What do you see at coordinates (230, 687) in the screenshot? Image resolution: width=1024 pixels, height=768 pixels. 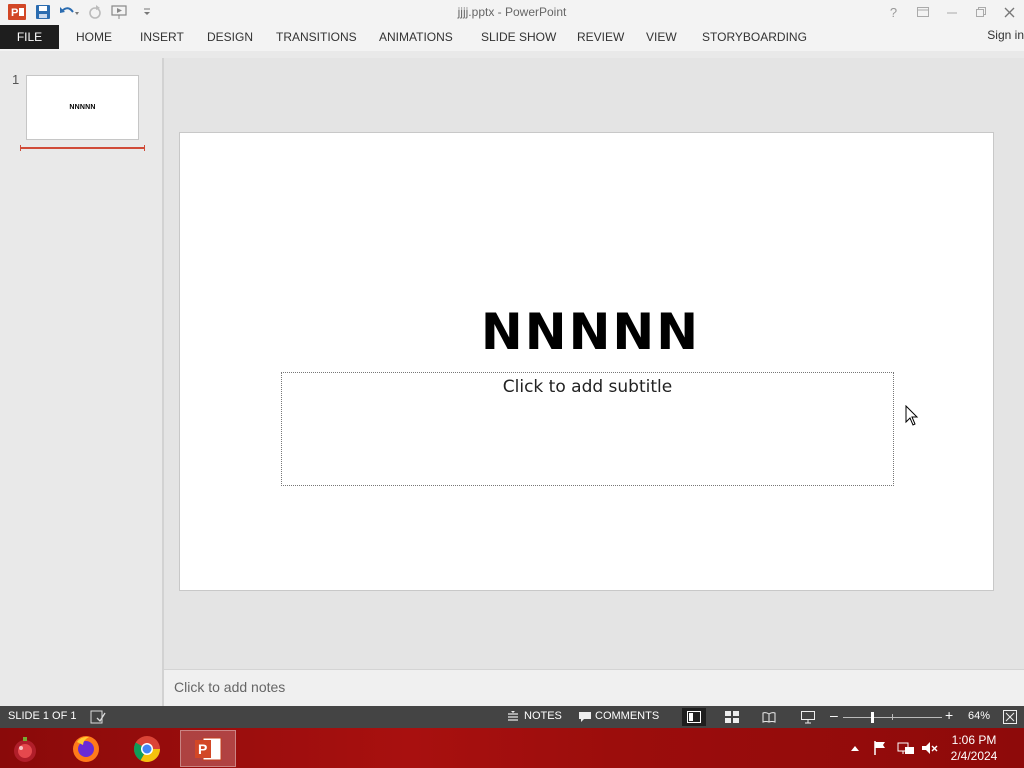 I see `notes-placeholder: Click to add notes` at bounding box center [230, 687].